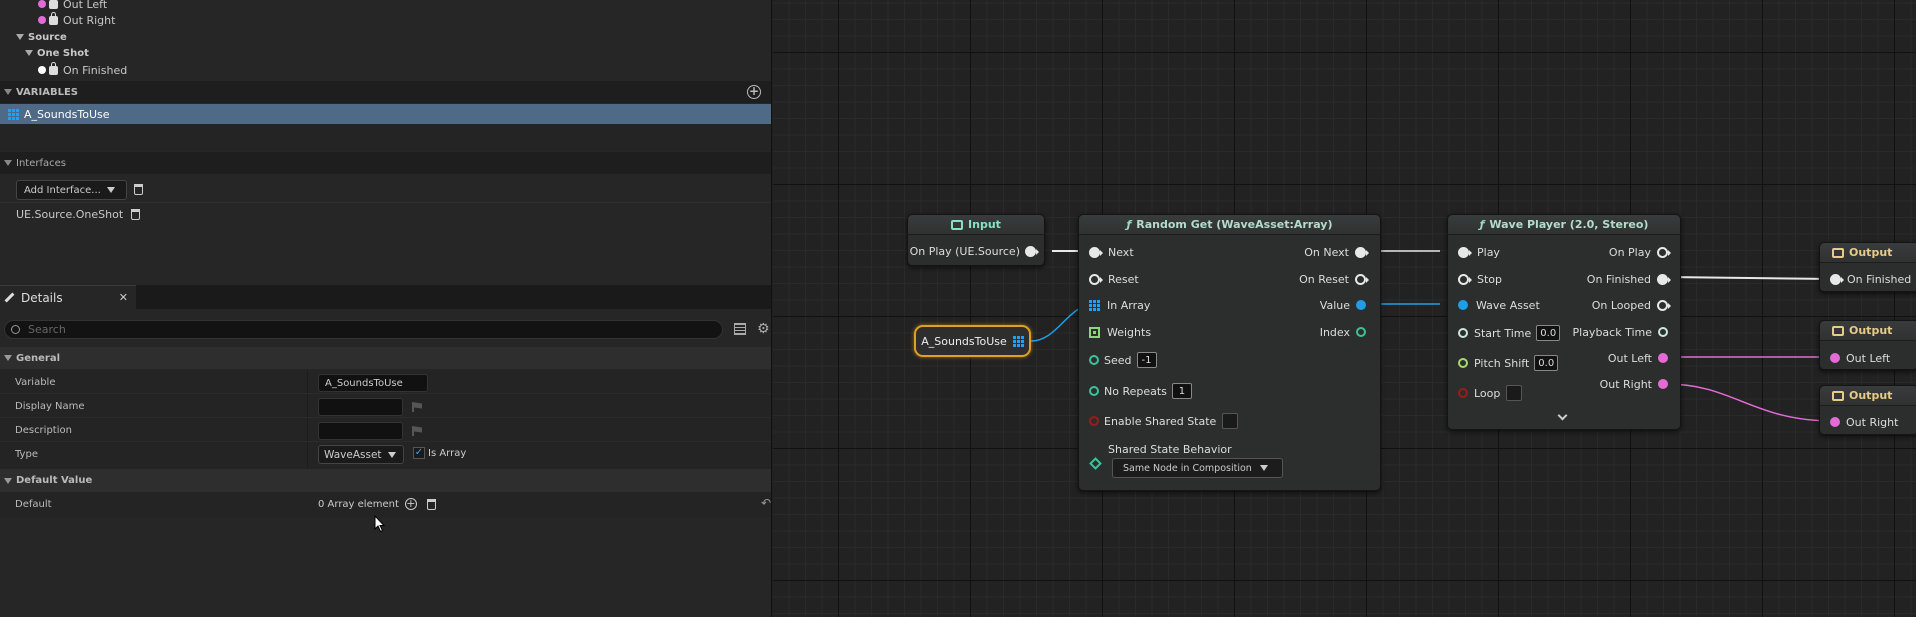 The height and width of the screenshot is (617, 1916). I want to click on seed-input: -1, so click(1146, 360).